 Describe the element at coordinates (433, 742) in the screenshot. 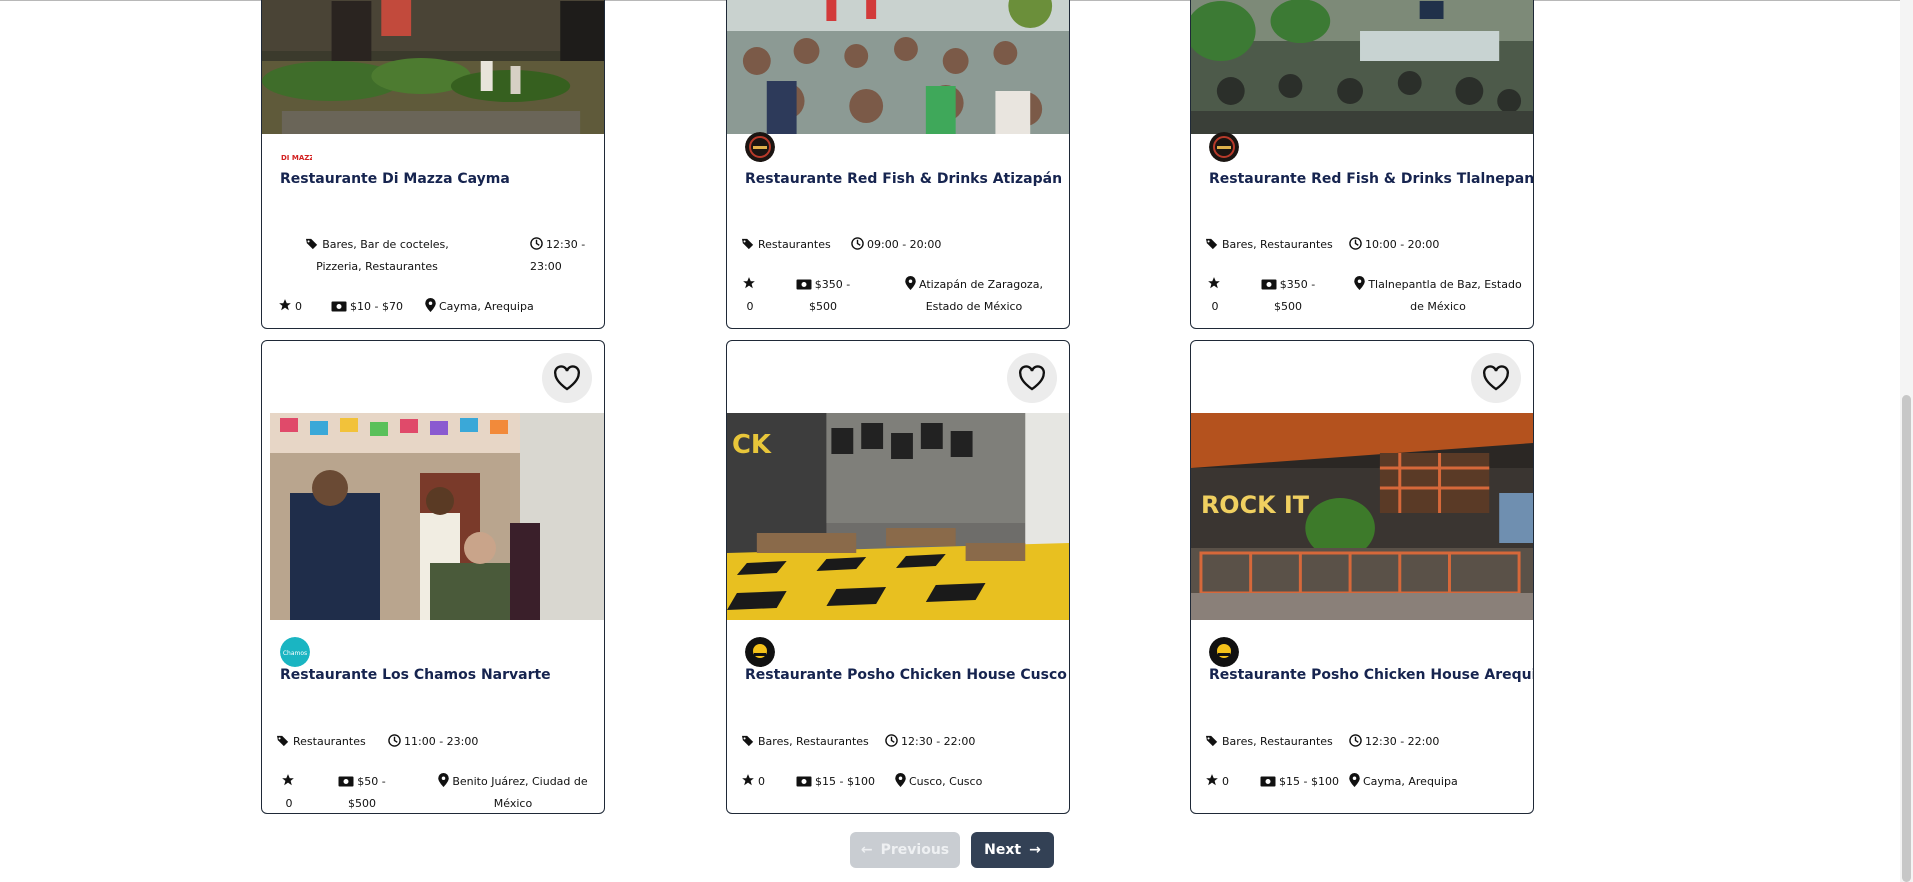

I see `hours: 11:00 - 23:00` at that location.